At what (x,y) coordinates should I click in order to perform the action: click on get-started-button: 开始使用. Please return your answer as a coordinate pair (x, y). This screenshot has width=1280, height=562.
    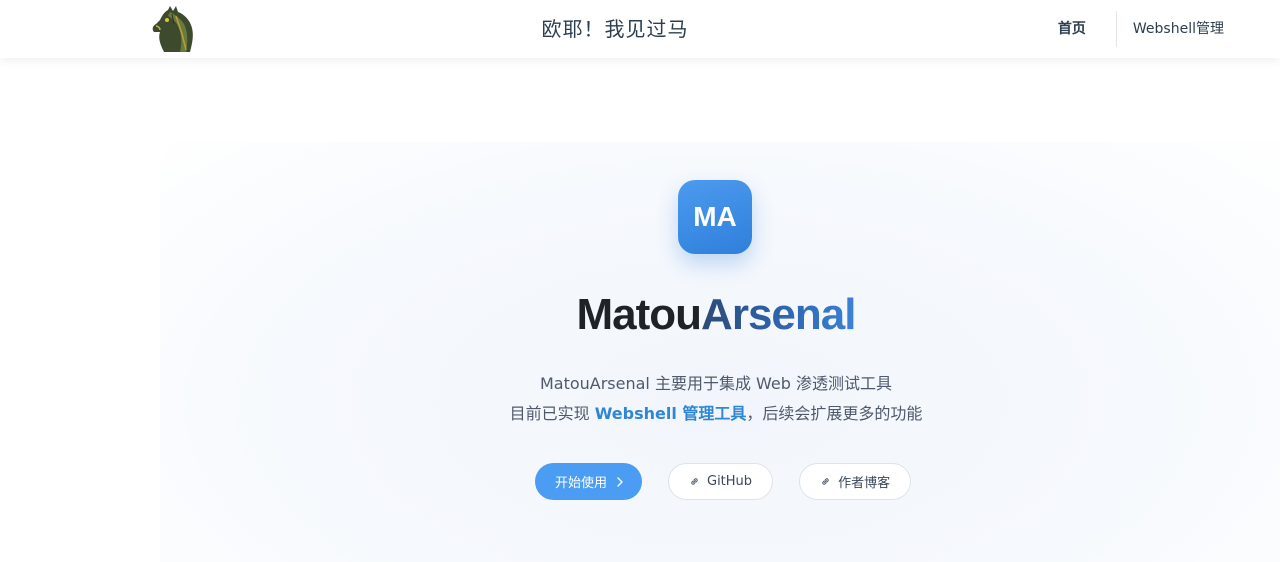
    Looking at the image, I should click on (588, 481).